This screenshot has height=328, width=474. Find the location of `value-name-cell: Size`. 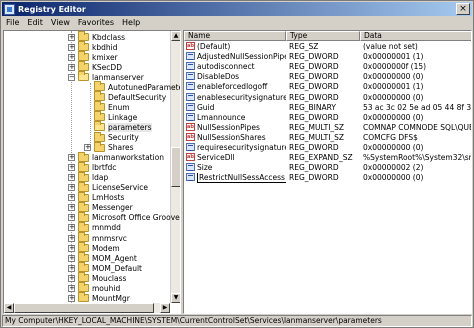

value-name-cell: Size is located at coordinates (236, 168).